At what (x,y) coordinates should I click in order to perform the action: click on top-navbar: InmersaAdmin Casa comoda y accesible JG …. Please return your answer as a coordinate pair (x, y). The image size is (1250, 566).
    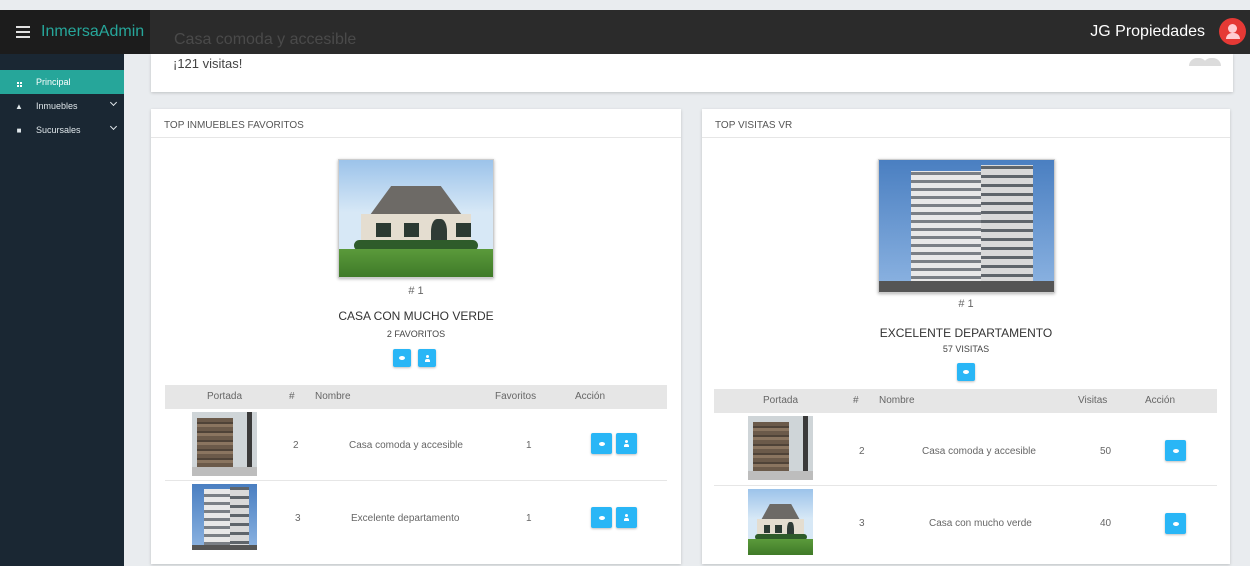
    Looking at the image, I should click on (625, 32).